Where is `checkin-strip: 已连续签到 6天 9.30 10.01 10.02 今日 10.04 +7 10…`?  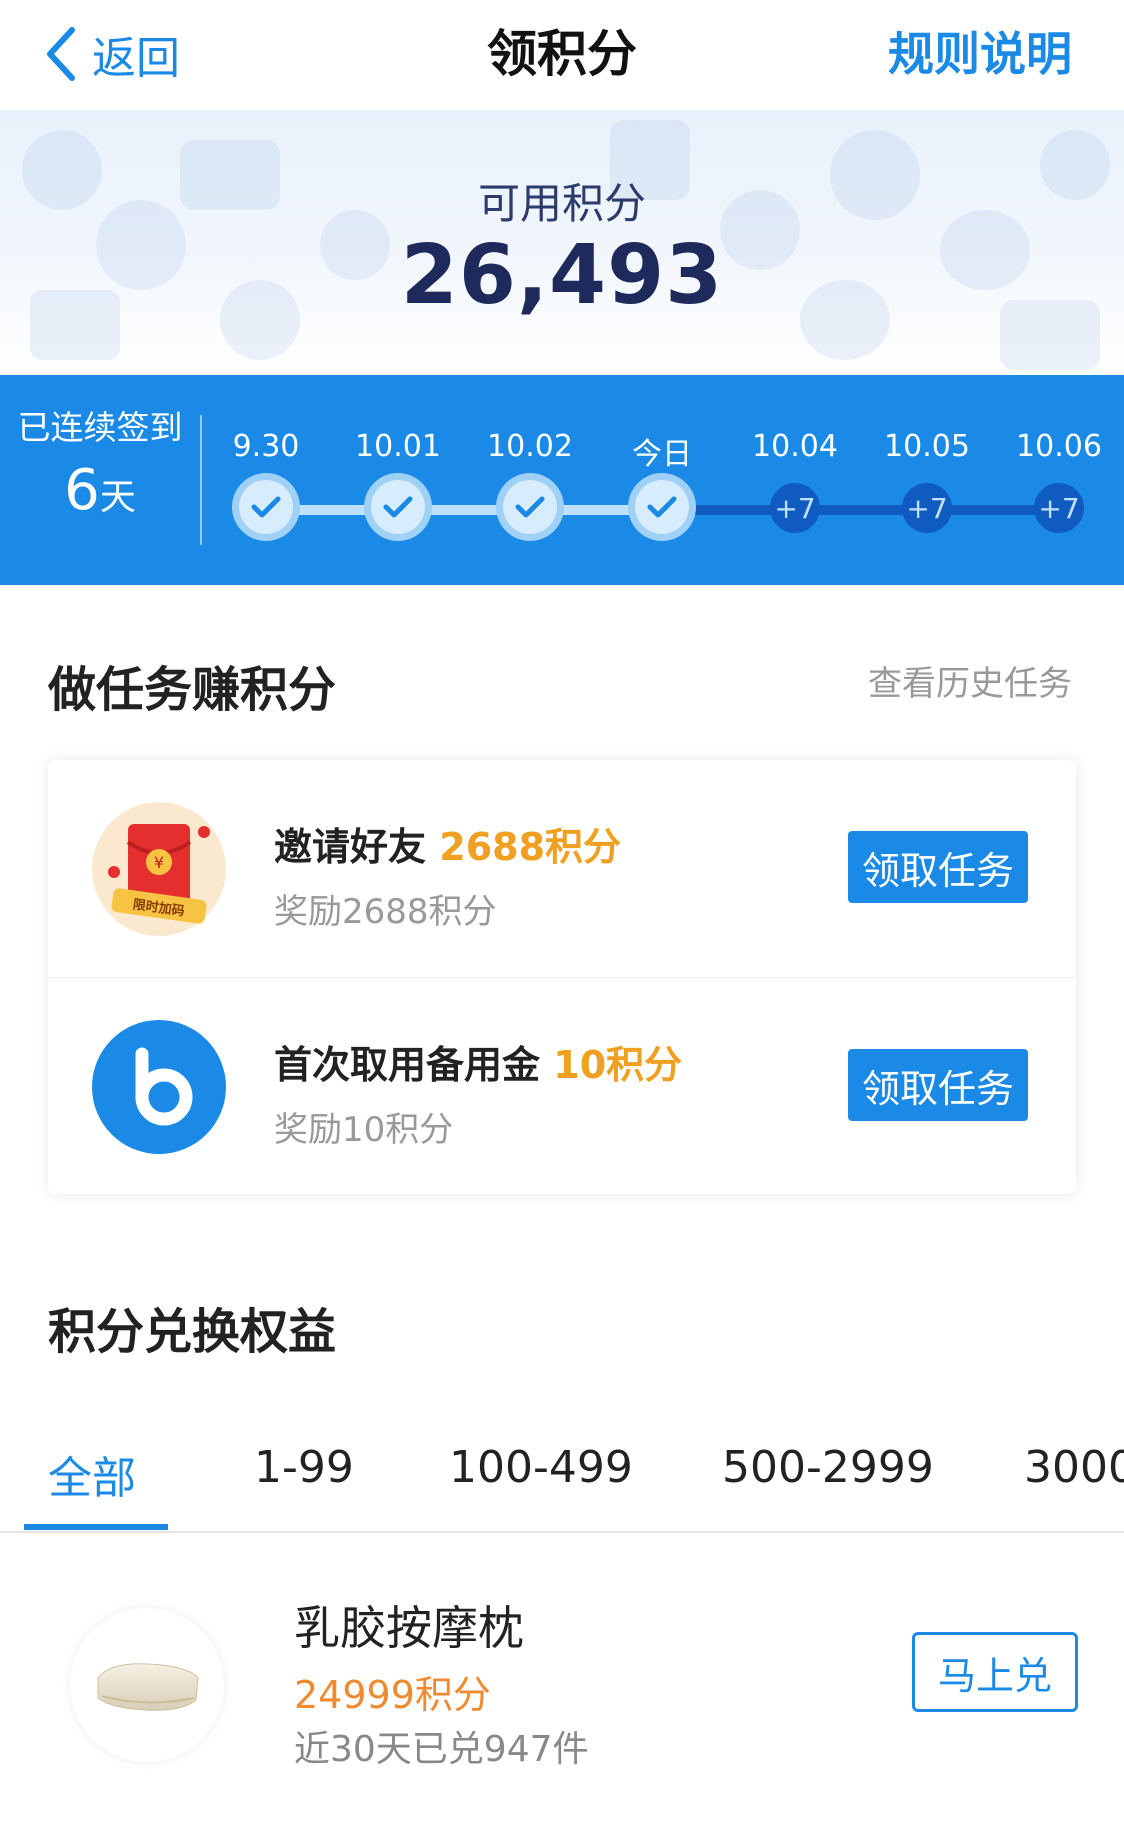
checkin-strip: 已连续签到 6天 9.30 10.01 10.02 今日 10.04 +7 10… is located at coordinates (562, 480).